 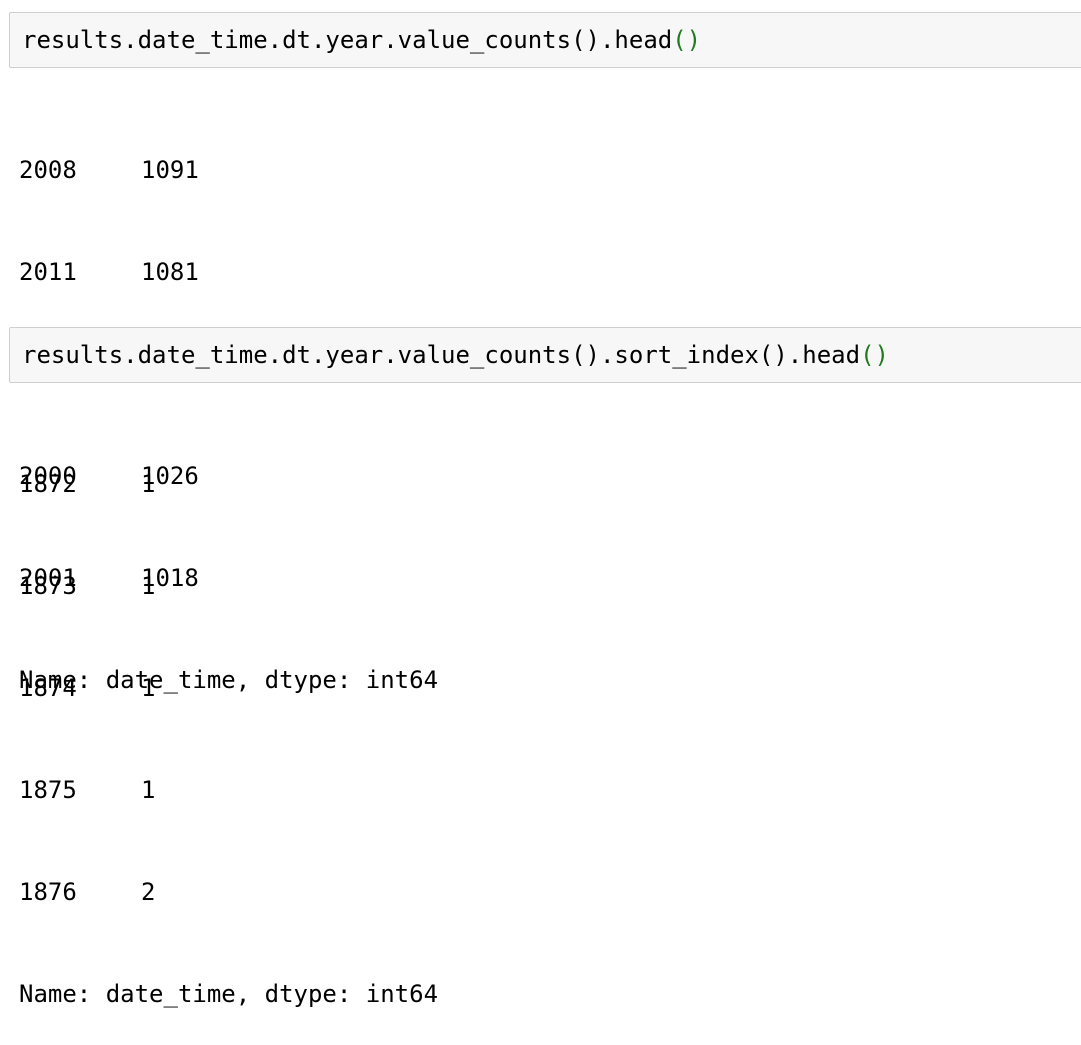 What do you see at coordinates (48, 688) in the screenshot?
I see `output-index: 1874` at bounding box center [48, 688].